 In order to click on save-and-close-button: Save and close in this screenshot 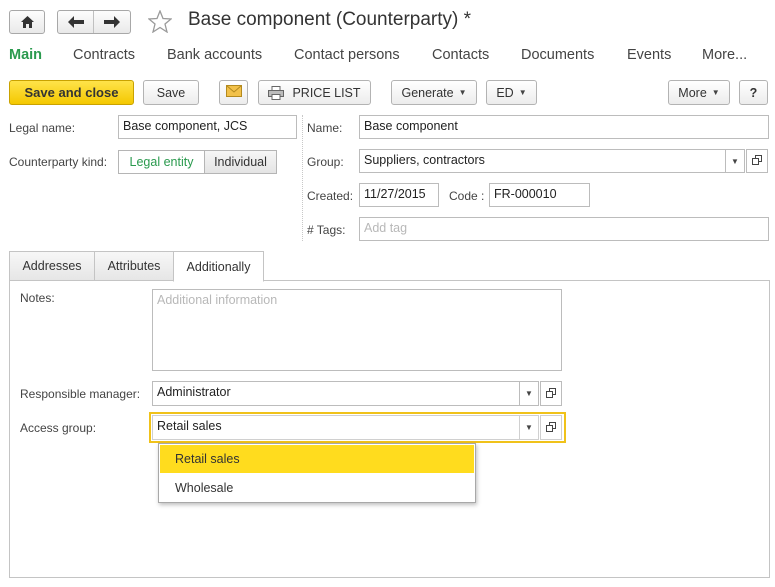, I will do `click(71, 92)`.